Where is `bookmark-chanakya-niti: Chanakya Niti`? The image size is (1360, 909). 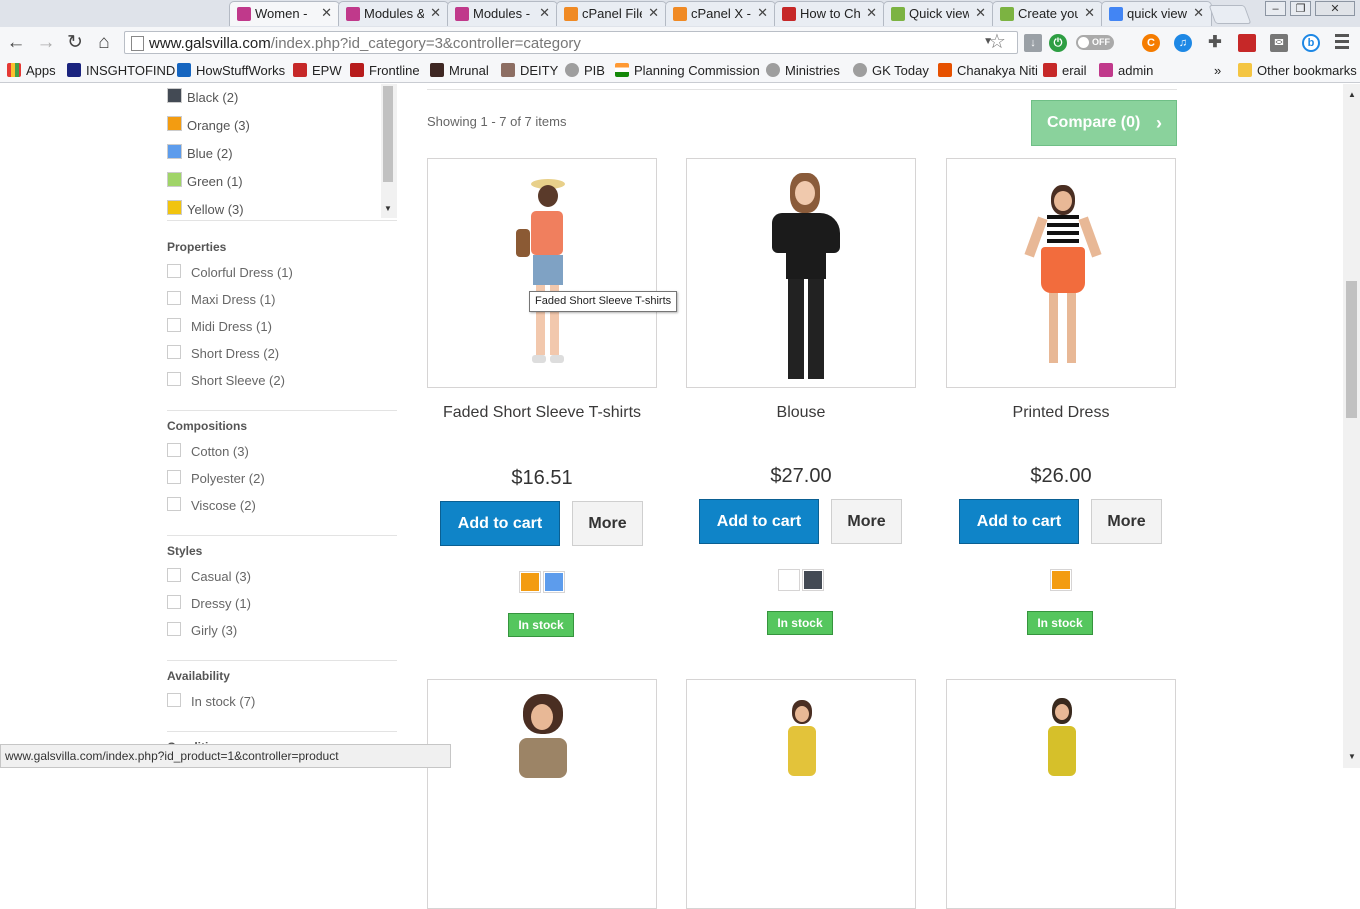 bookmark-chanakya-niti: Chanakya Niti is located at coordinates (988, 70).